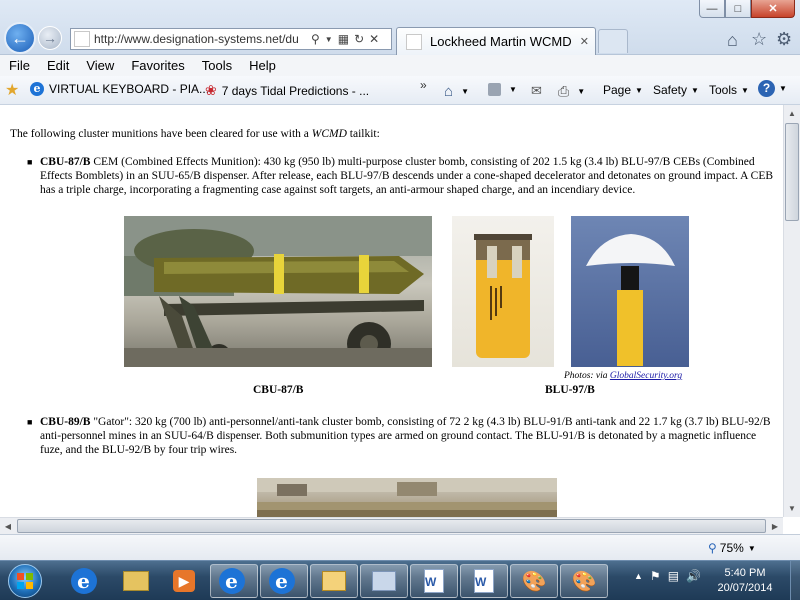 The width and height of the screenshot is (800, 600). Describe the element at coordinates (200, 39) in the screenshot. I see `url-field: http://www.designation-systems.net/du` at that location.